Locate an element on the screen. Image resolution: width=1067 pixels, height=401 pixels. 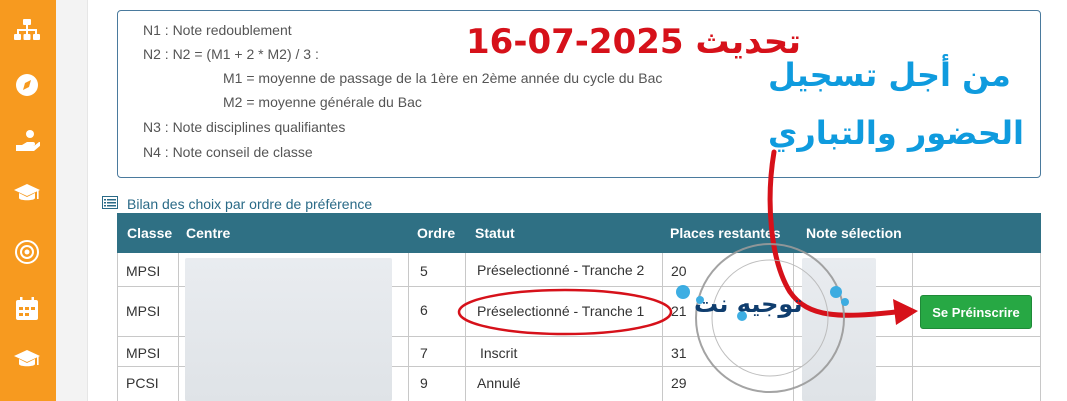
header-places: Places restantes is located at coordinates (725, 233).